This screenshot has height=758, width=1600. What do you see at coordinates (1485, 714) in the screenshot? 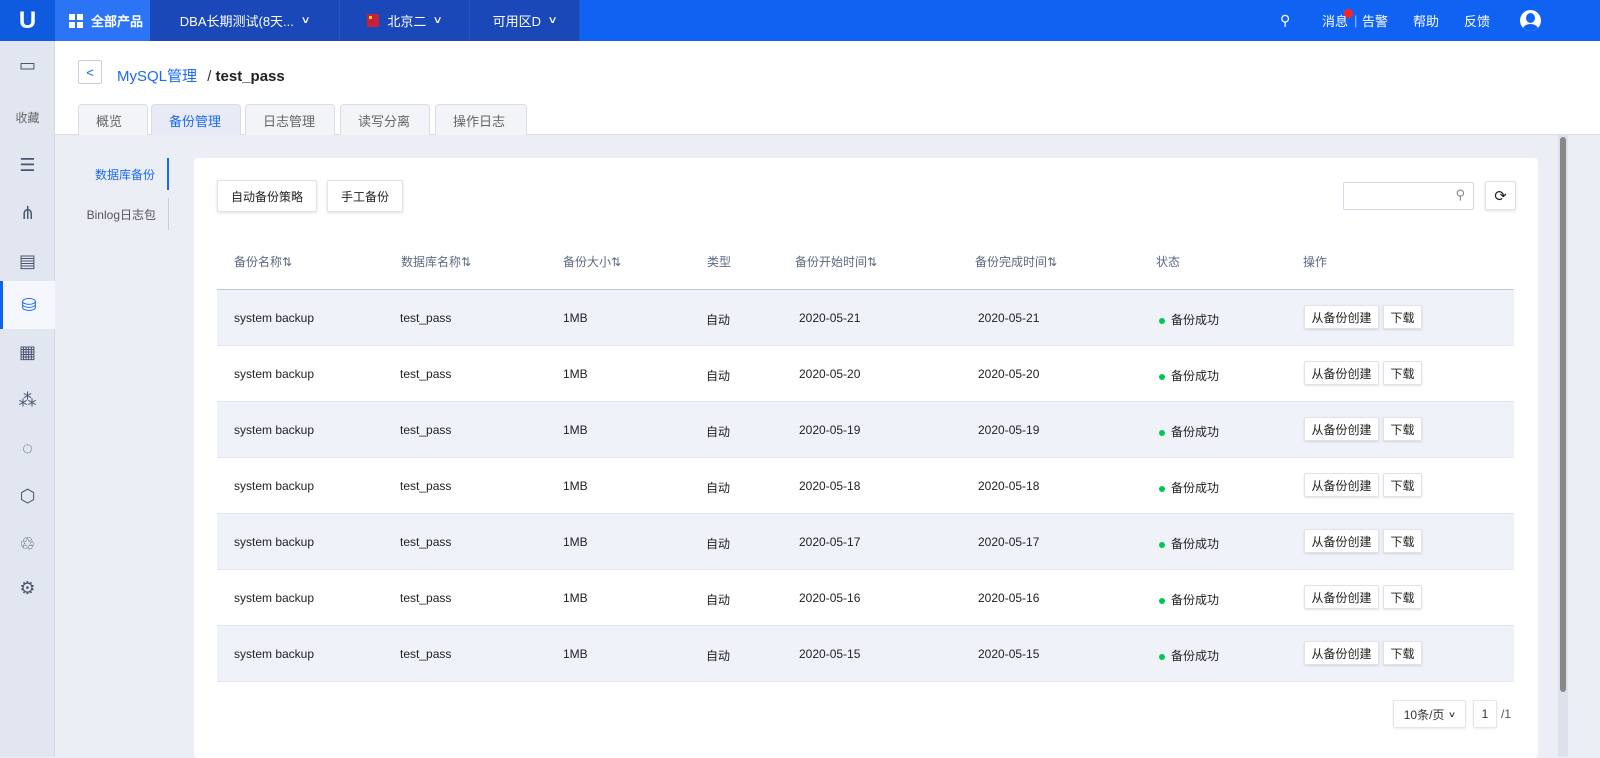
I see `page-input: 1` at bounding box center [1485, 714].